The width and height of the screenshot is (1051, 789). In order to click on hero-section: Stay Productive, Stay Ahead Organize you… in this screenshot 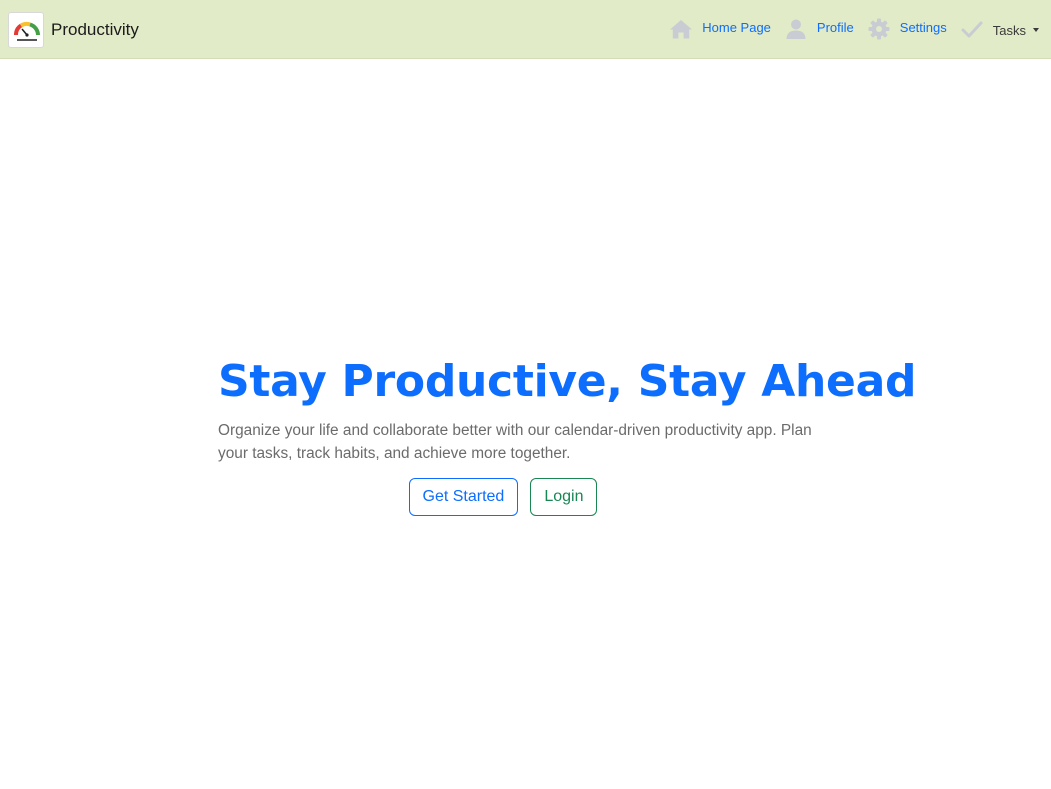, I will do `click(567, 433)`.